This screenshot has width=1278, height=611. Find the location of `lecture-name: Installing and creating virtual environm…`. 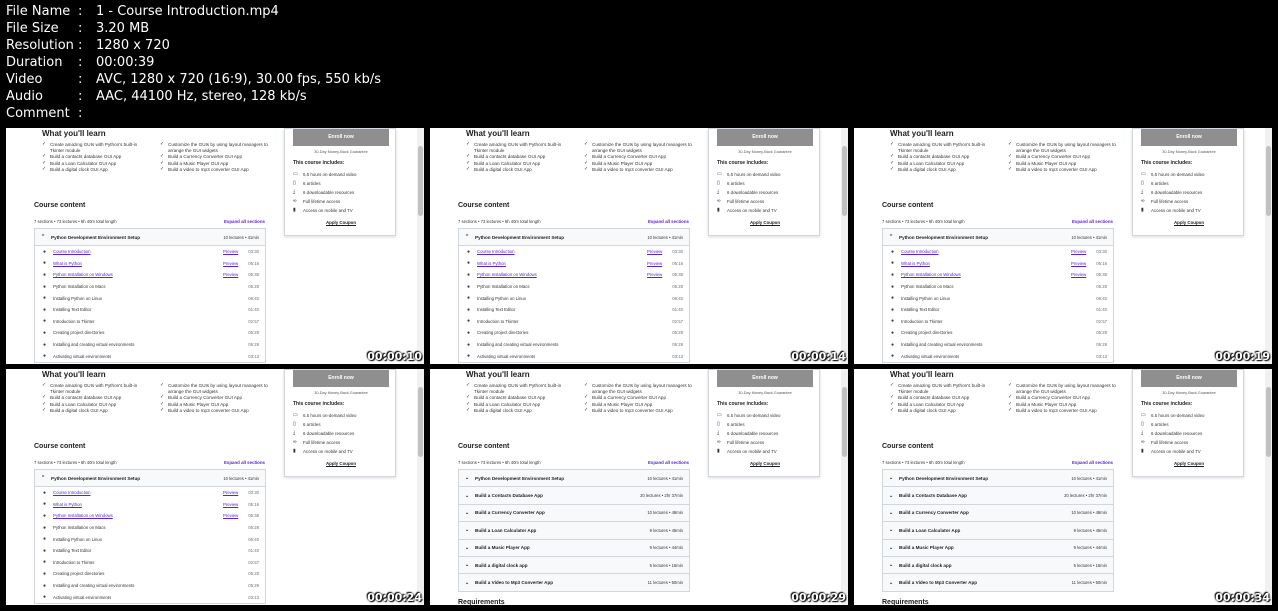

lecture-name: Installing and creating virtual environm… is located at coordinates (942, 345).